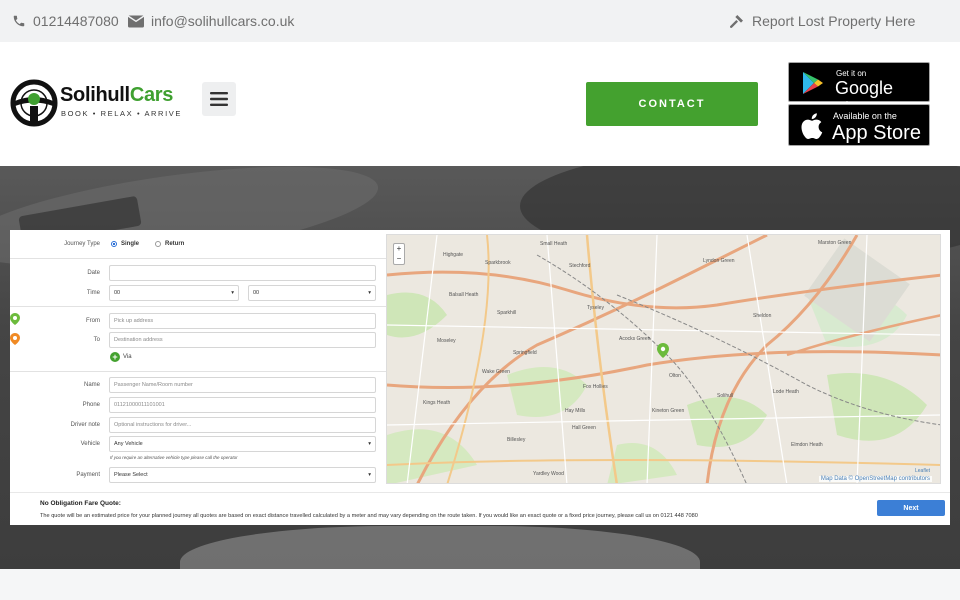 The image size is (960, 600). Describe the element at coordinates (865, 116) in the screenshot. I see `app-store-small-text: Available on the` at that location.